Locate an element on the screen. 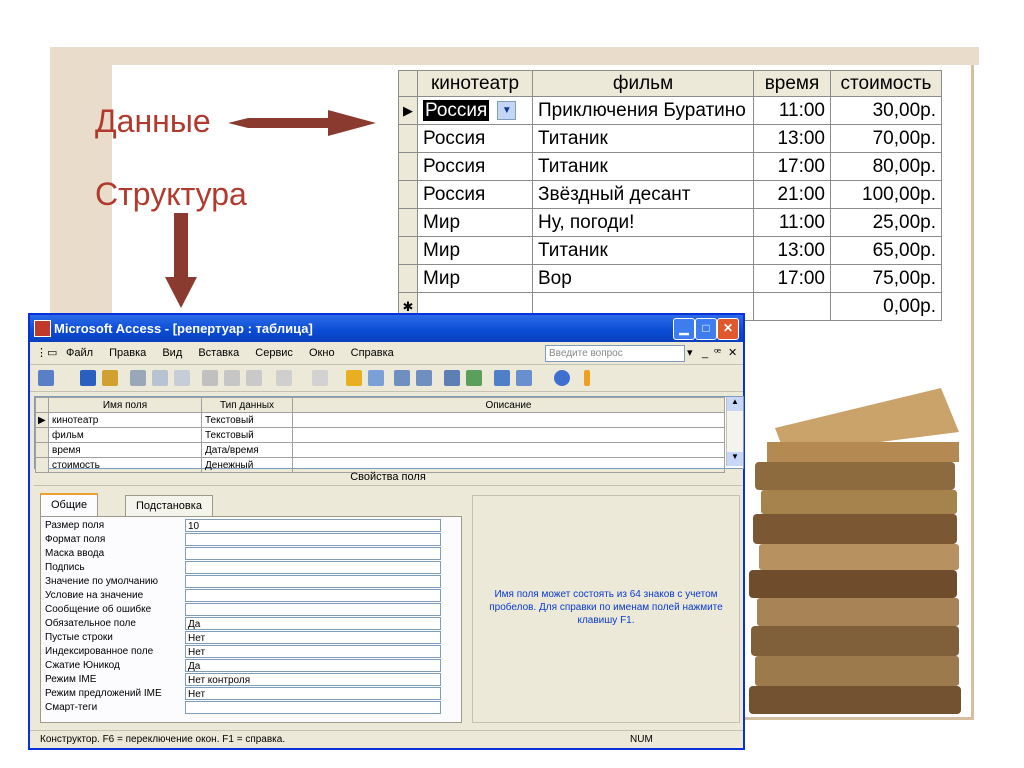  build-icon is located at coordinates (474, 378).